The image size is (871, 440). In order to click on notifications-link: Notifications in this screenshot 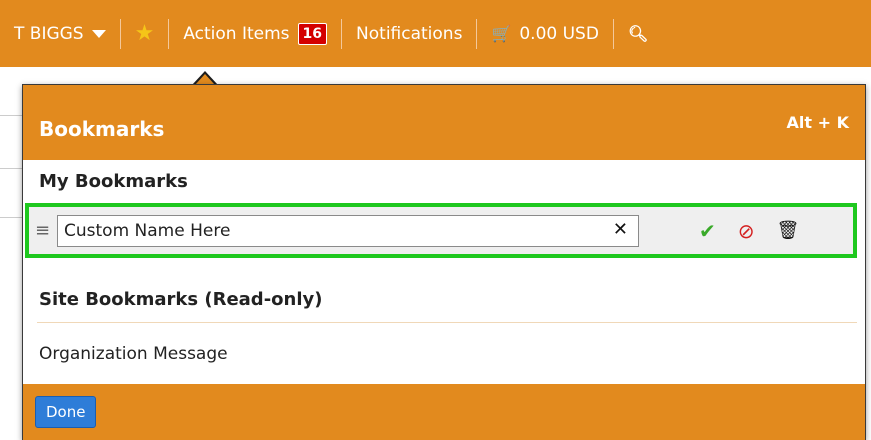, I will do `click(409, 33)`.